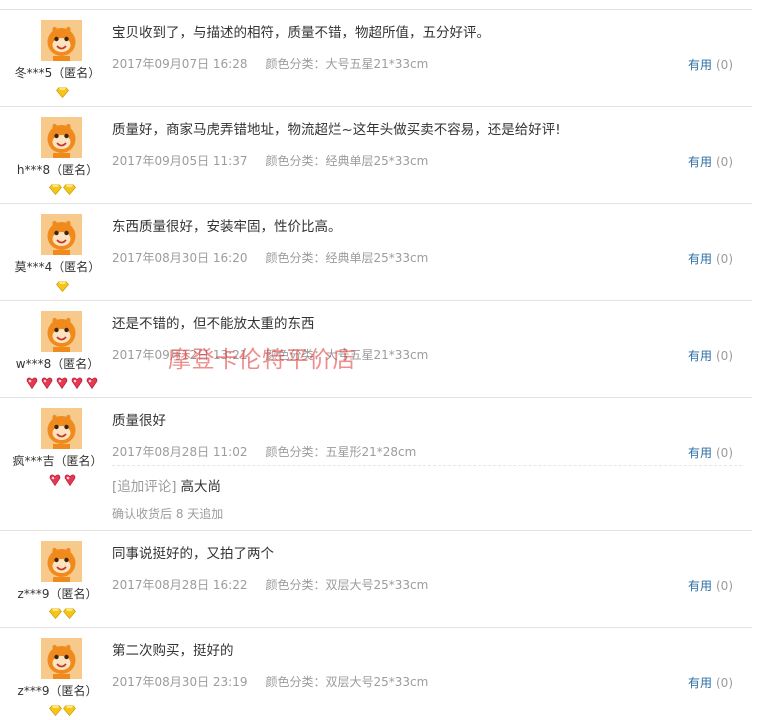 The width and height of the screenshot is (759, 720). What do you see at coordinates (144, 487) in the screenshot?
I see `append-tag: [追加评论]` at bounding box center [144, 487].